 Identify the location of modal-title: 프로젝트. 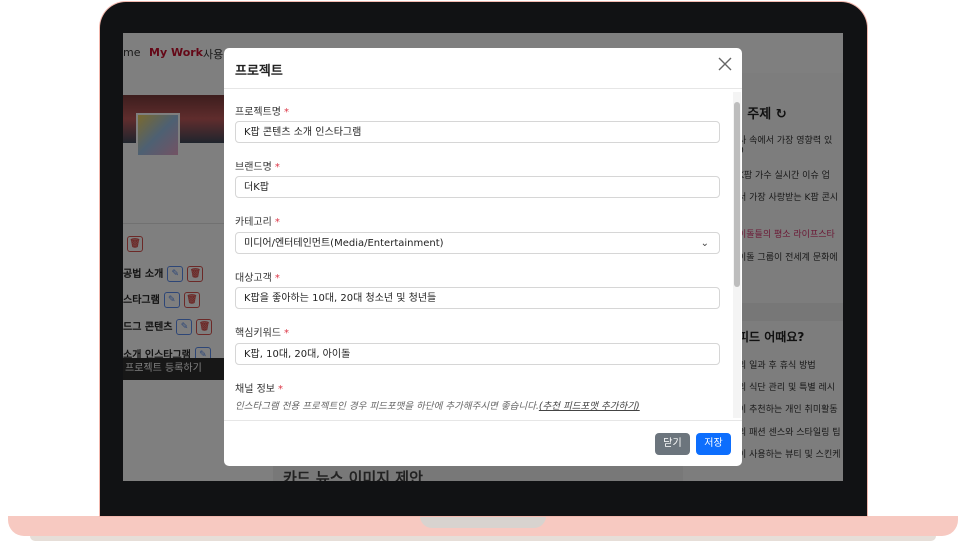
(259, 71).